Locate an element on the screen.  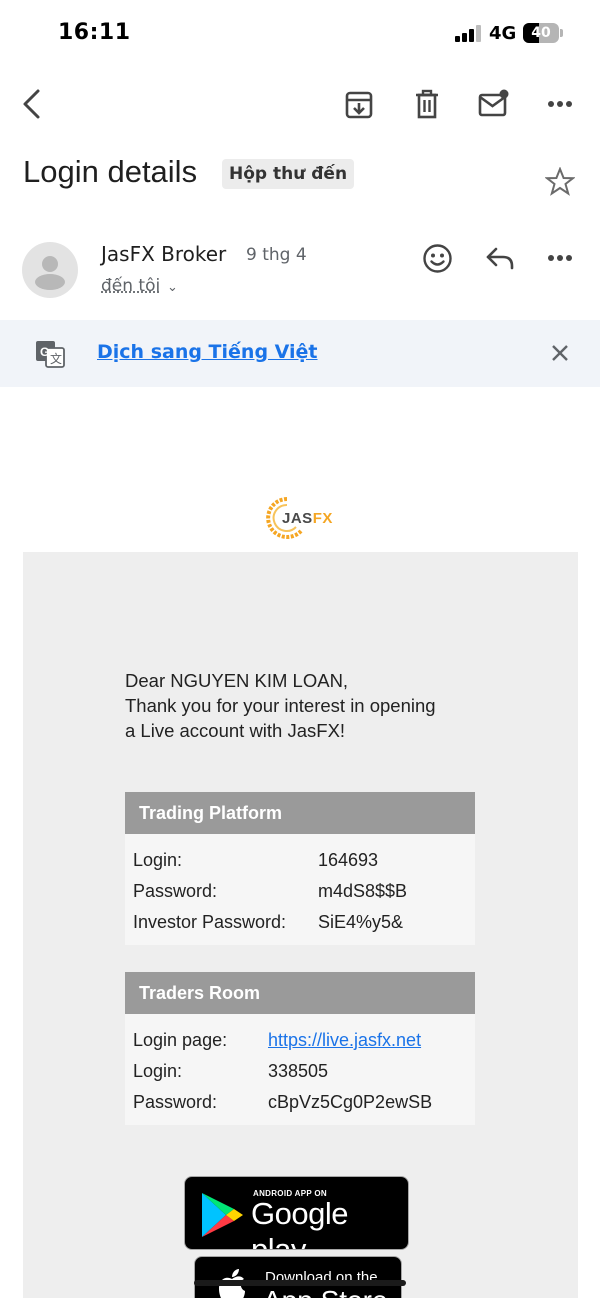
translate-icon: G文 is located at coordinates (50, 354).